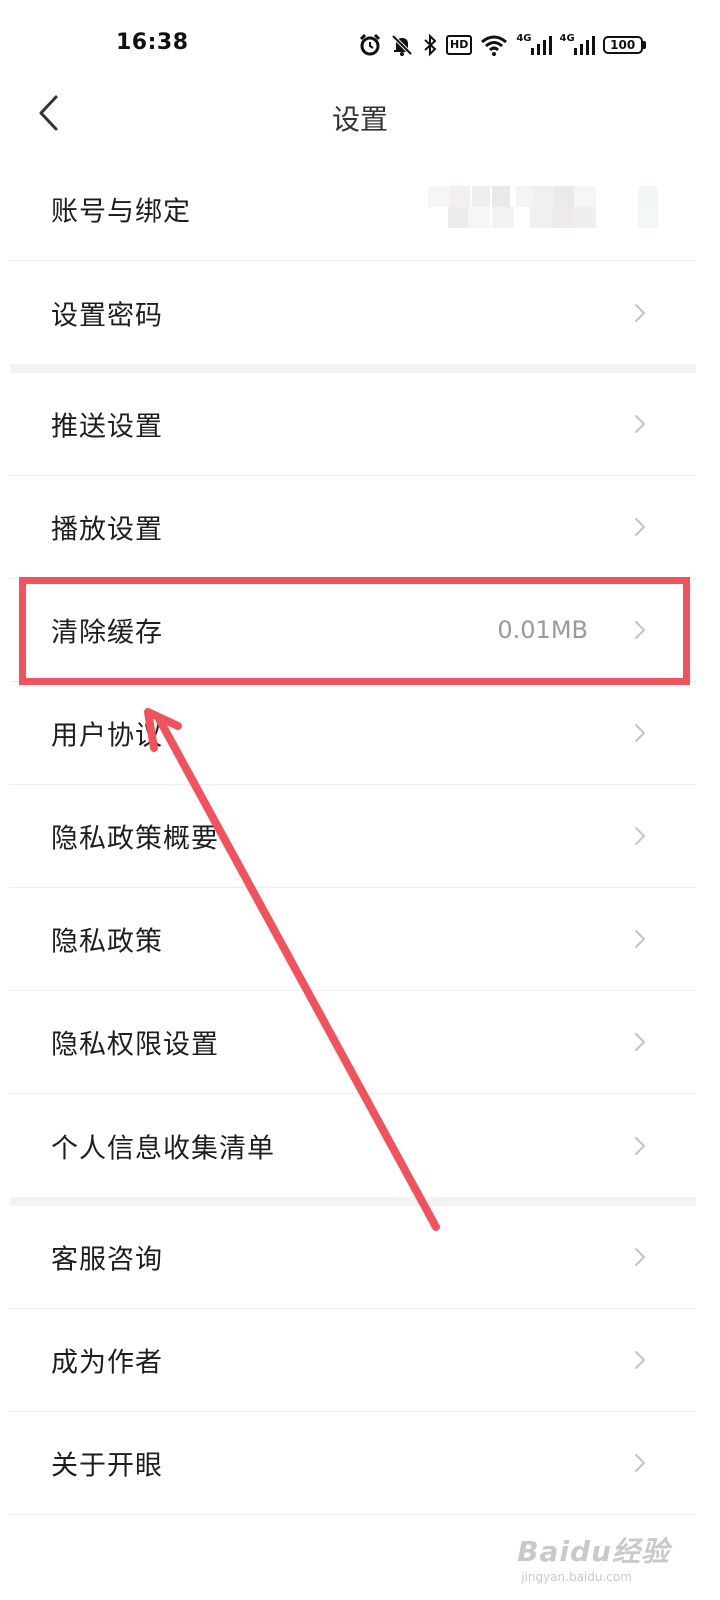 The image size is (720, 1600). I want to click on settings-item-label: 用户协议, so click(107, 736).